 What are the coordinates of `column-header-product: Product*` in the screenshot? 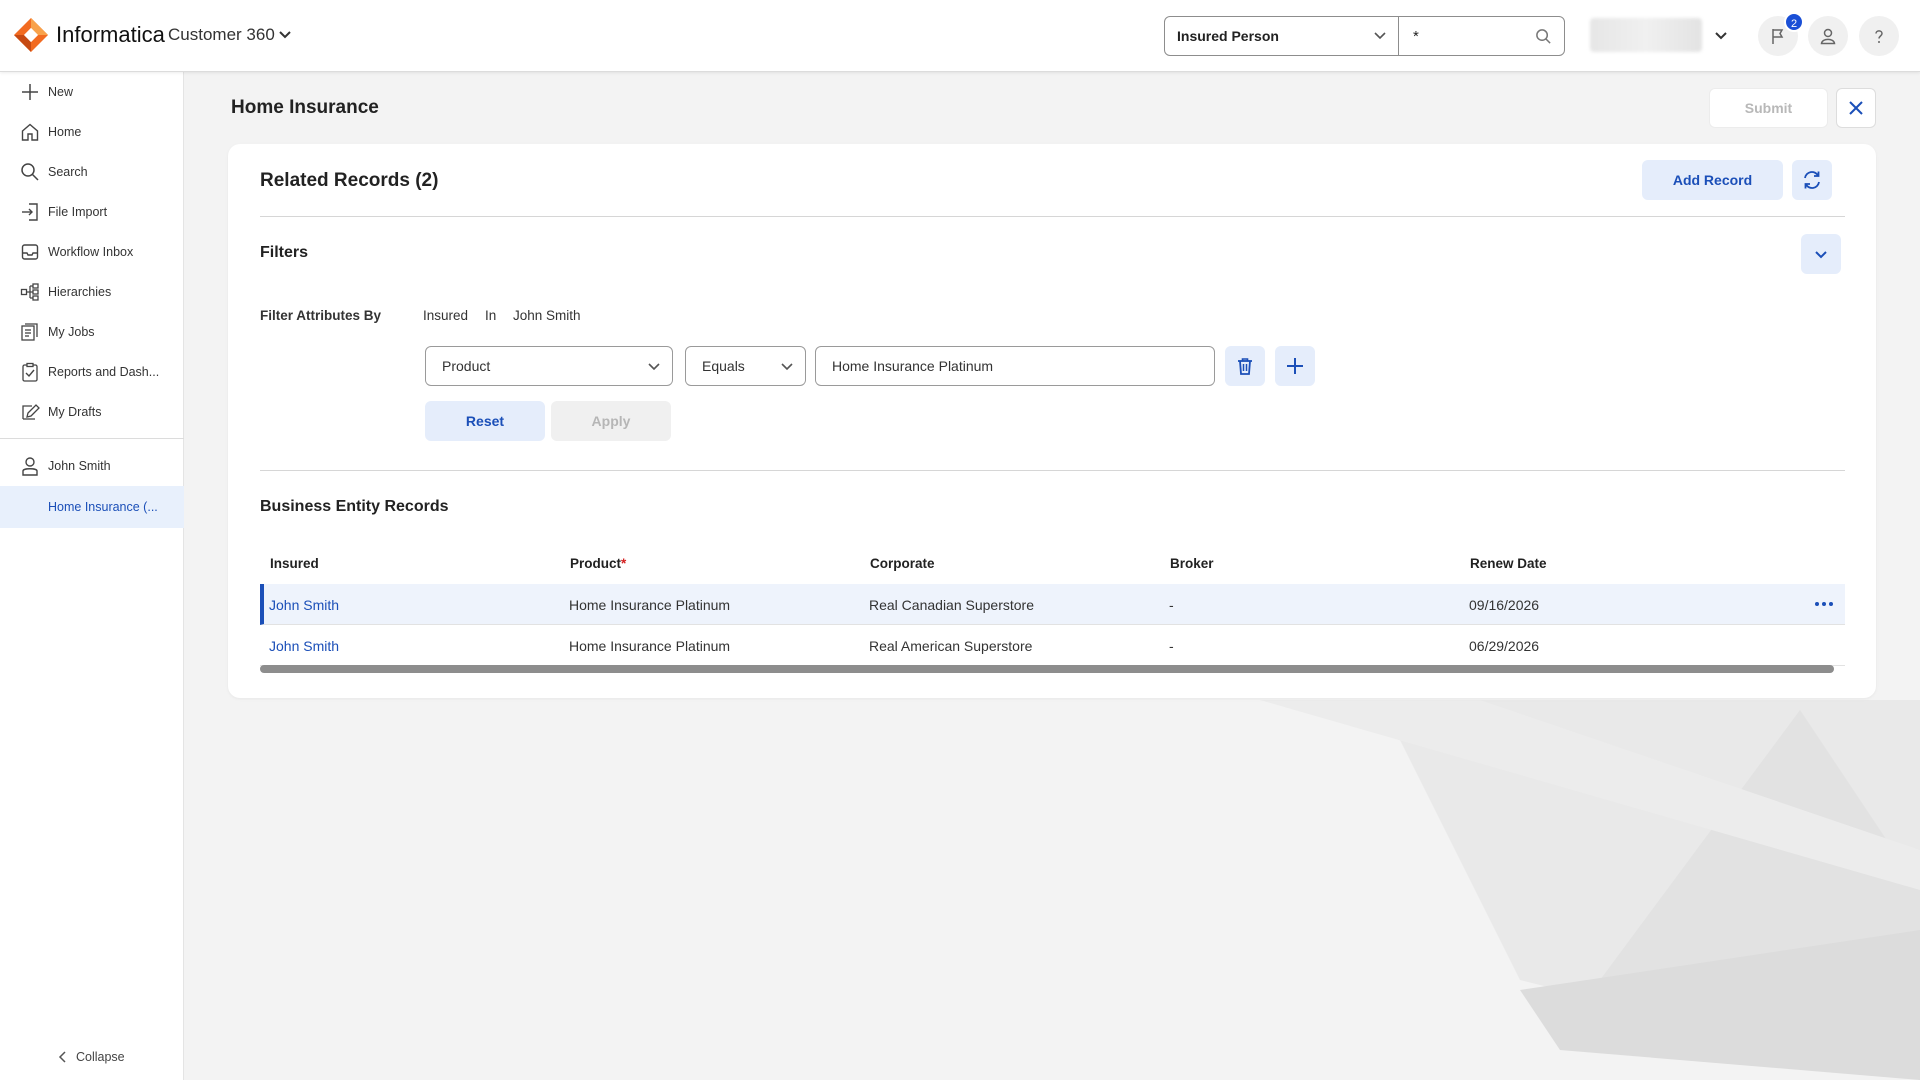 It's located at (598, 563).